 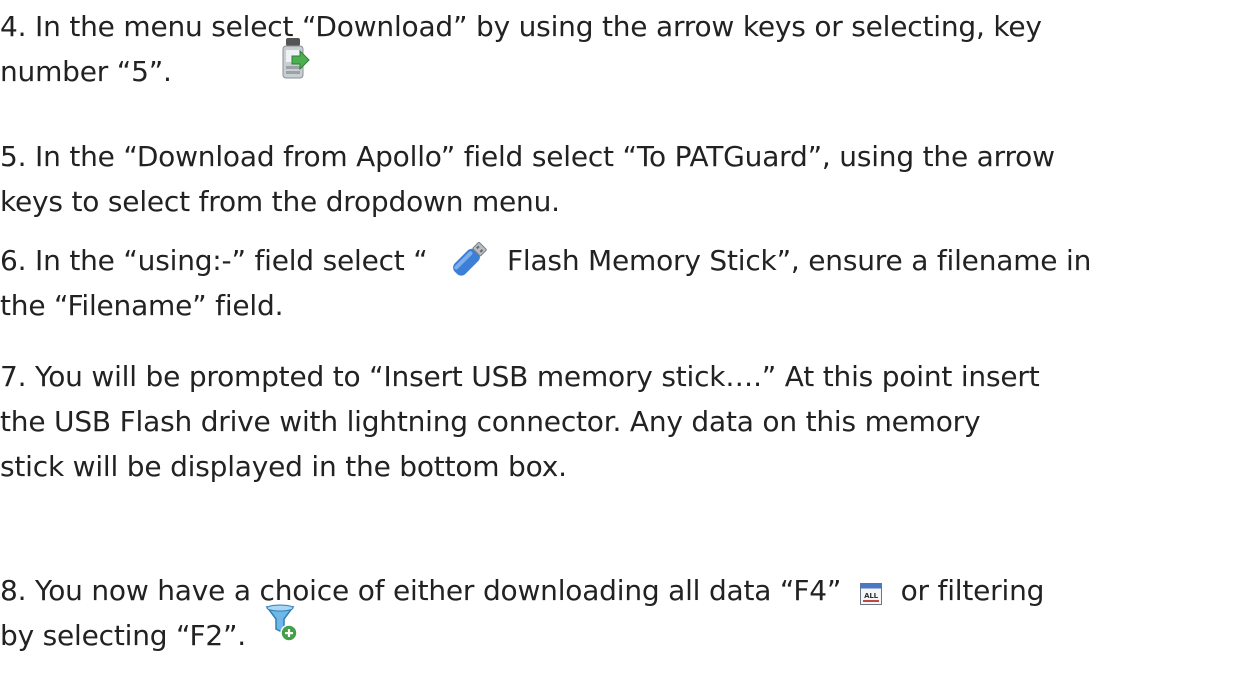 I want to click on filter-add-icon, so click(x=282, y=623).